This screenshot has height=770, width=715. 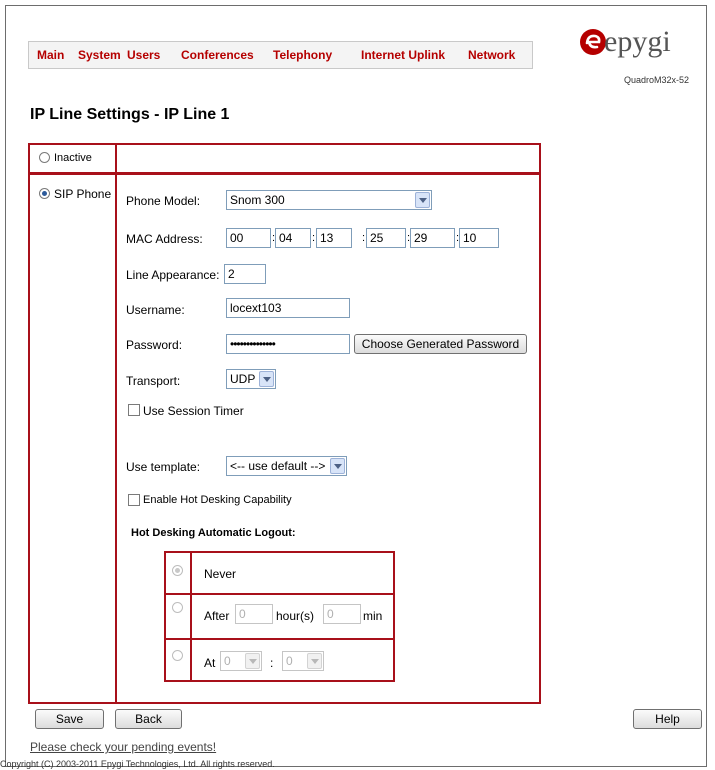 I want to click on help-button: Help, so click(x=667, y=719).